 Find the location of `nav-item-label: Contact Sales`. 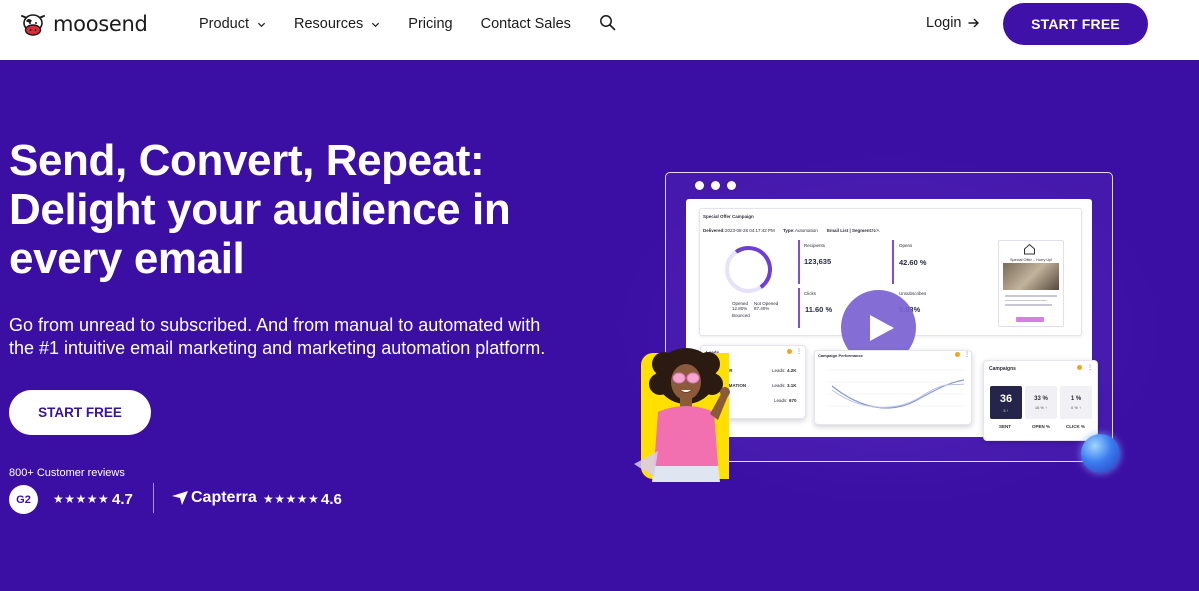

nav-item-label: Contact Sales is located at coordinates (525, 24).